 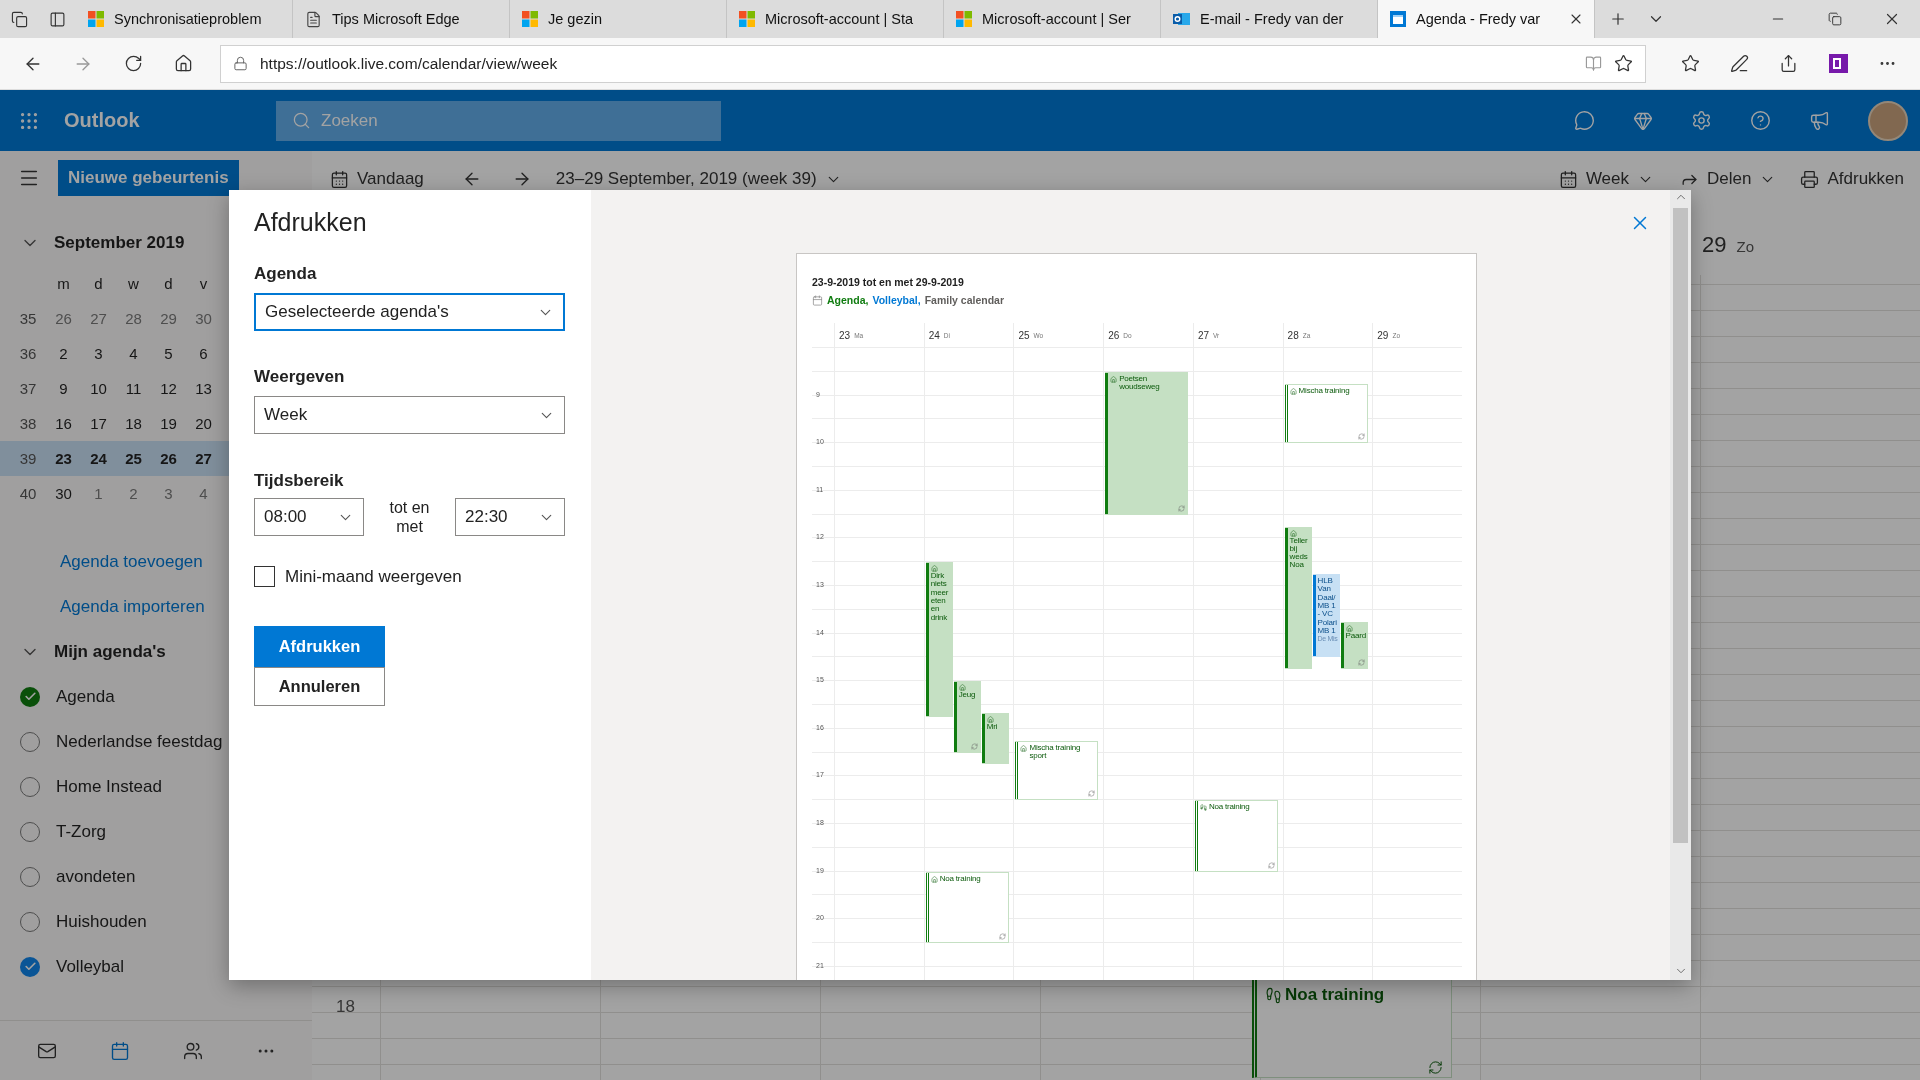 I want to click on calendar-day: 6, so click(x=203, y=353).